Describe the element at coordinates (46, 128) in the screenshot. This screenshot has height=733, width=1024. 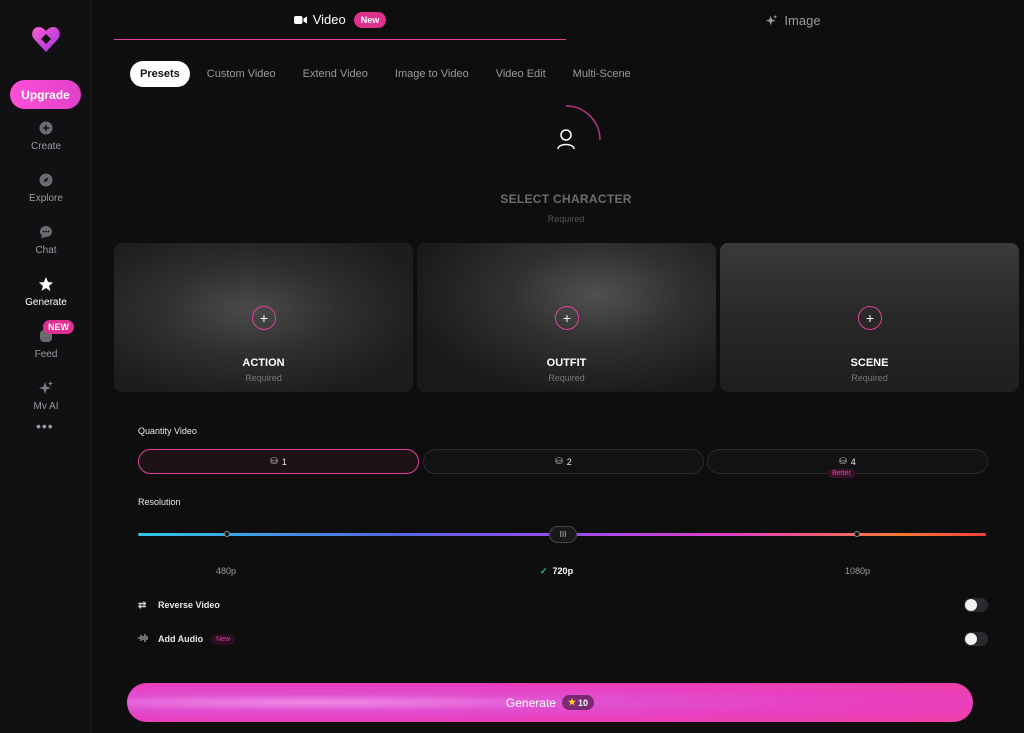
I see `plus-circle-icon` at that location.